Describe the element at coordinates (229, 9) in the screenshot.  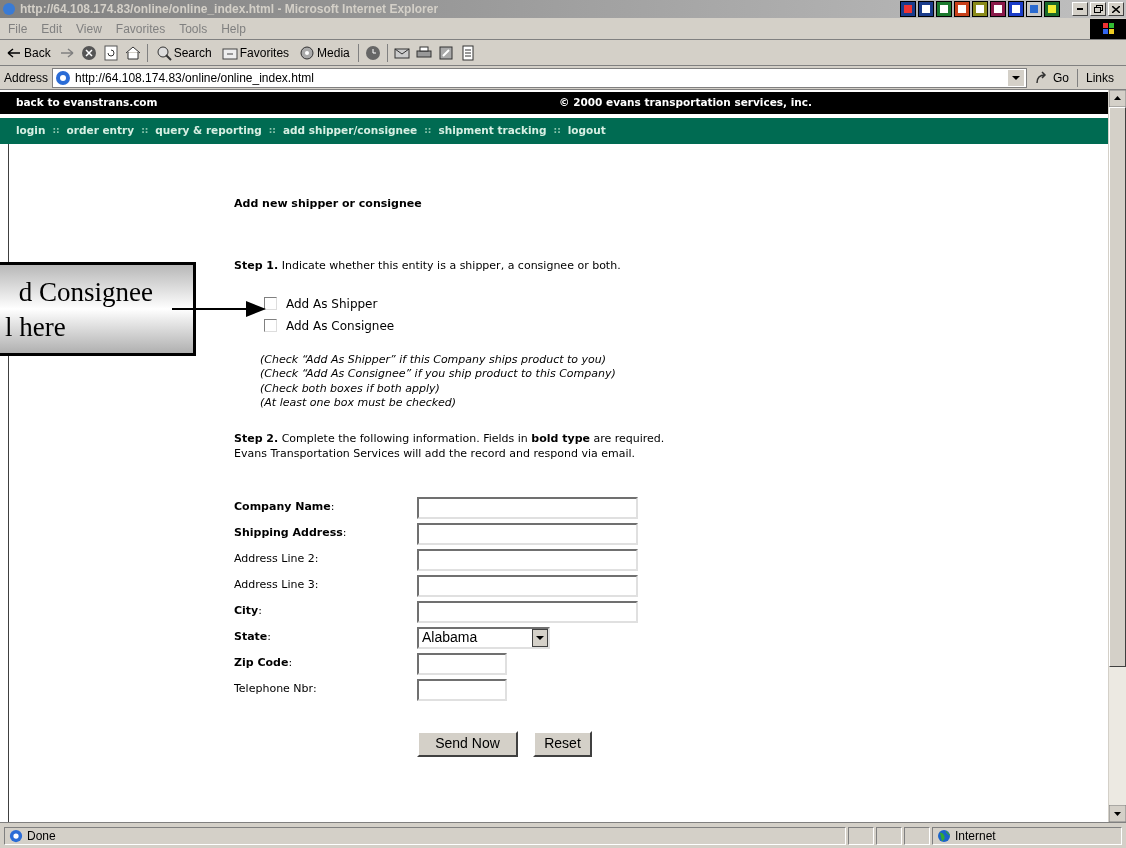
I see `window-title: http://64.108.174.83/online/online_index.html - Microsoft Internet Explorer` at that location.